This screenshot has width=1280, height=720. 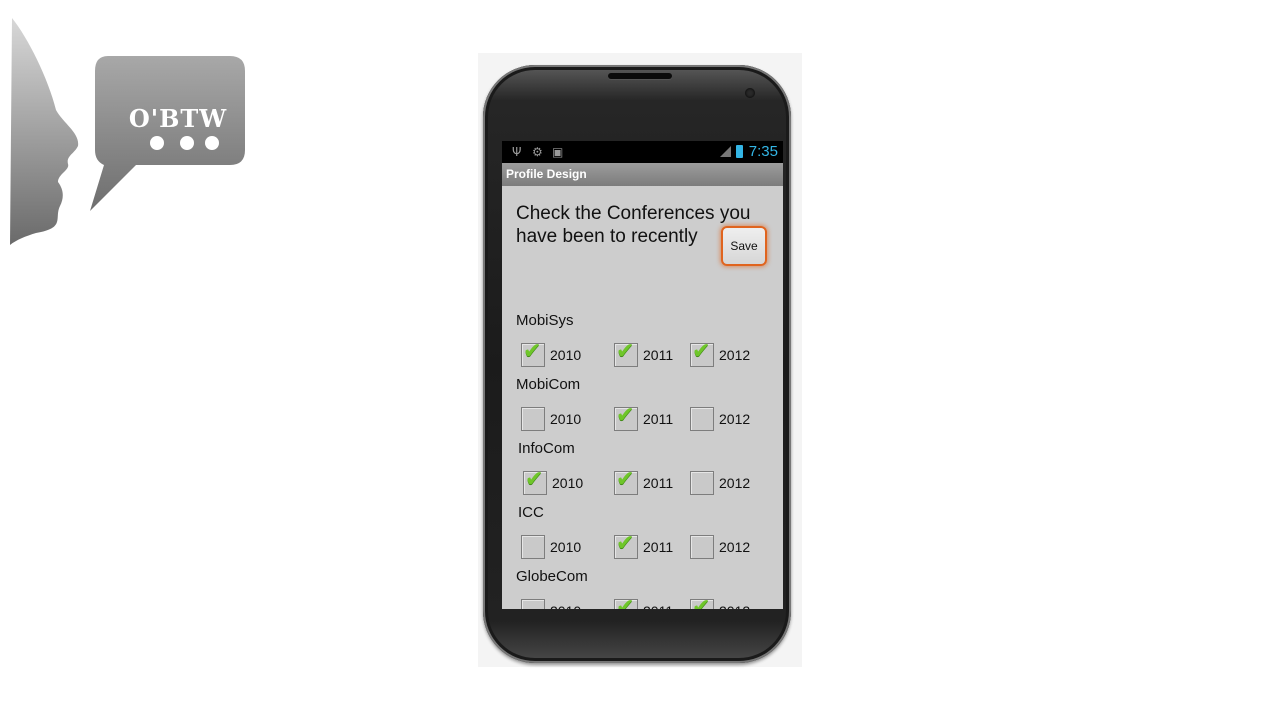 I want to click on year-checkbox-mobicom-2011: ✔ 2011, so click(x=643, y=417).